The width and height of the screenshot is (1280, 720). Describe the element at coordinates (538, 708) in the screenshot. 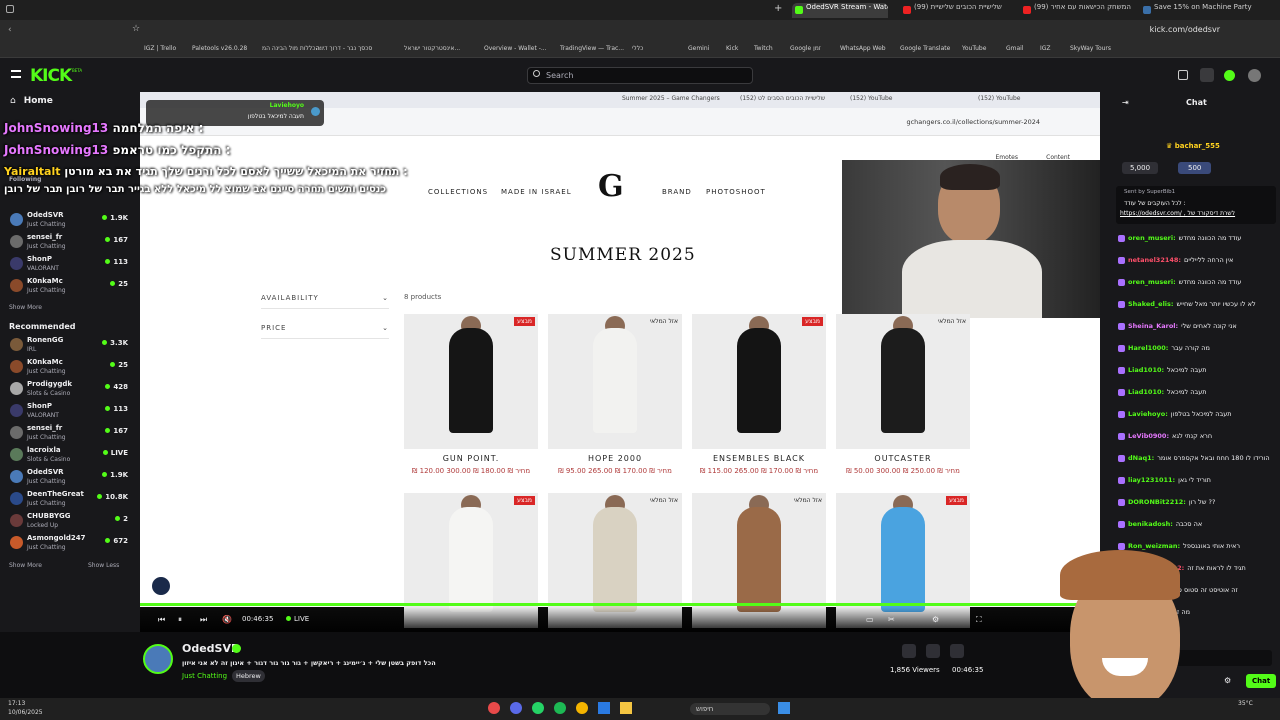

I see `whatsapp-icon` at that location.